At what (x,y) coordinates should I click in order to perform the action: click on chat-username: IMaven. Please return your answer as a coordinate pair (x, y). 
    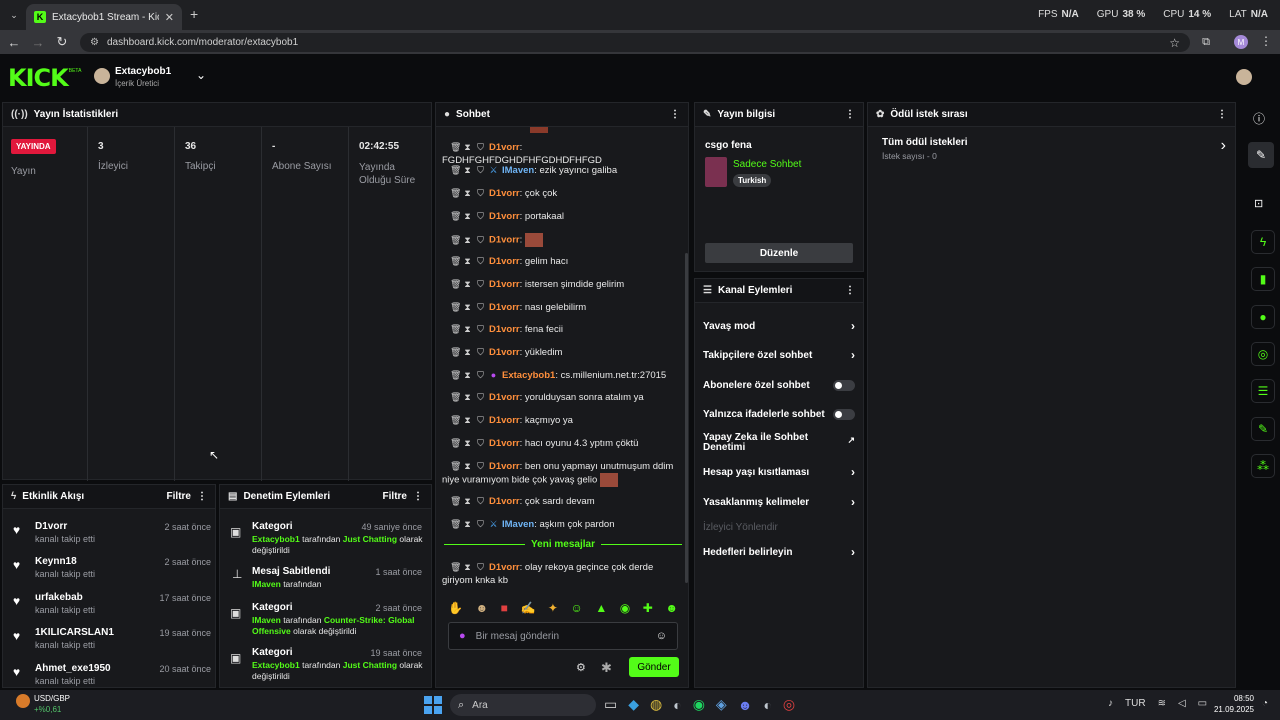
    Looking at the image, I should click on (518, 170).